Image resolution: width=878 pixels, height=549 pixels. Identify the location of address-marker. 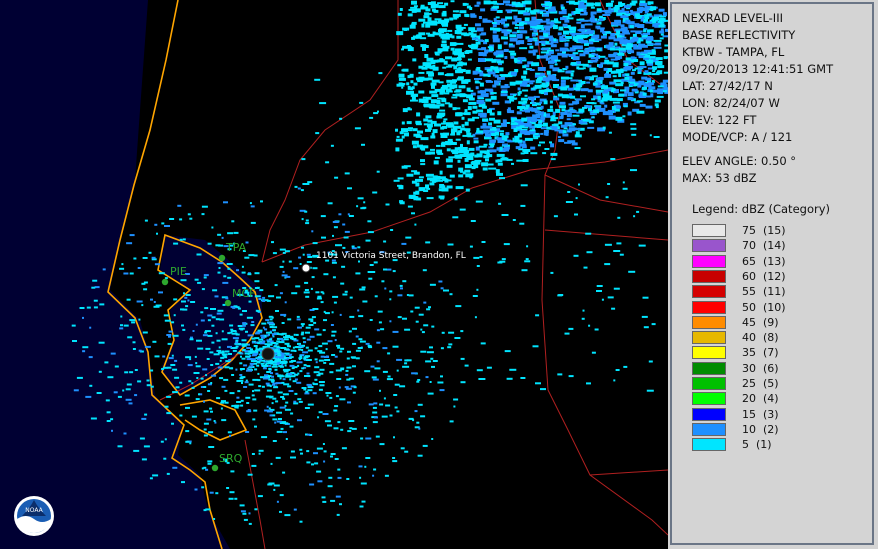
(306, 268).